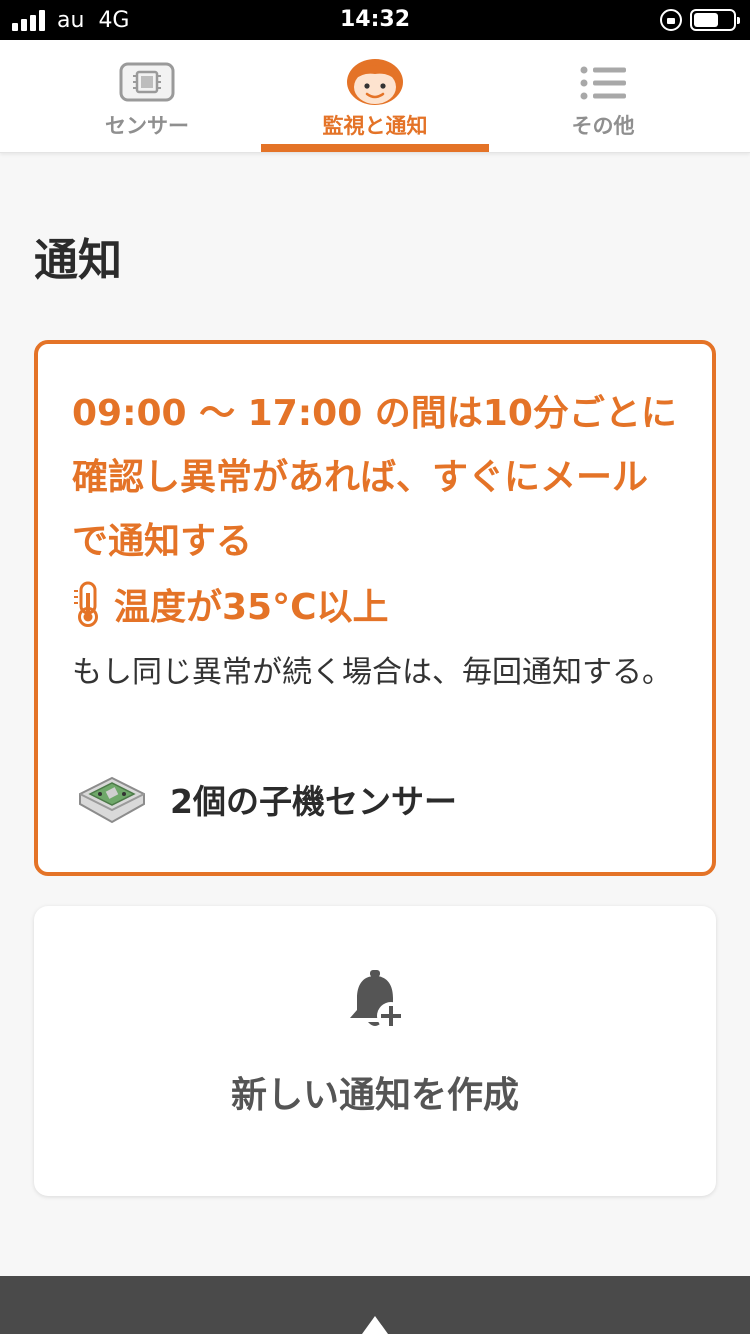  I want to click on tab-bar: センサー 監視と通知 その他, so click(375, 96).